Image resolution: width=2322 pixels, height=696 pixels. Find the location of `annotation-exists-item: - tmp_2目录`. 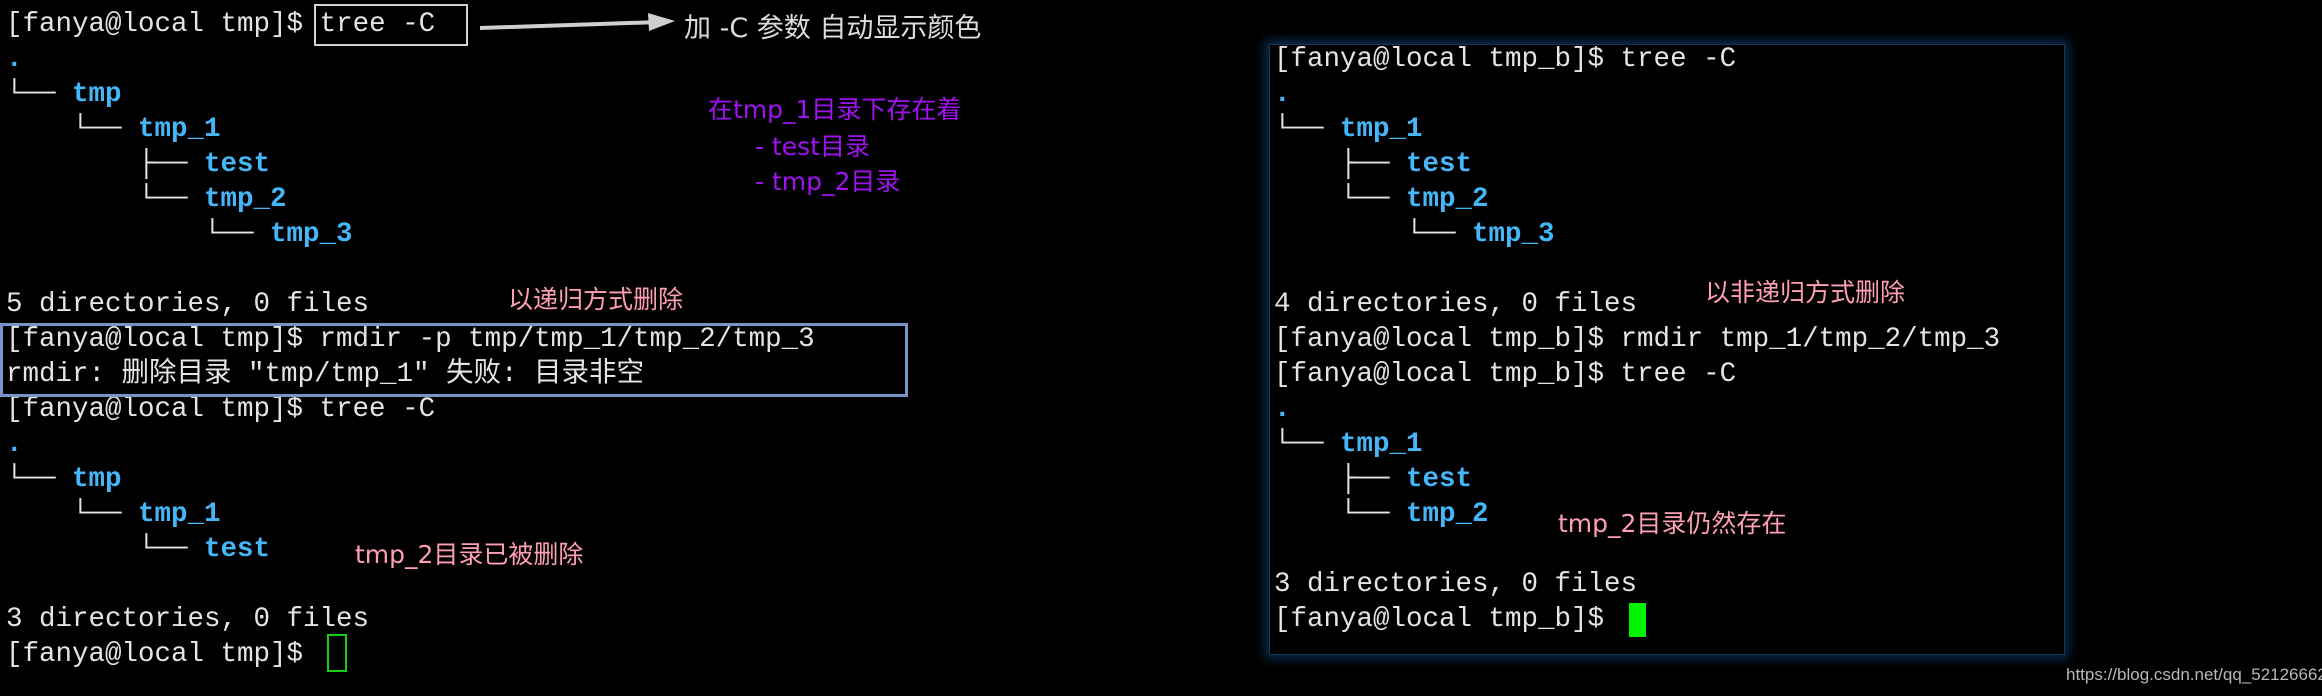

annotation-exists-item: - tmp_2目录 is located at coordinates (828, 181).